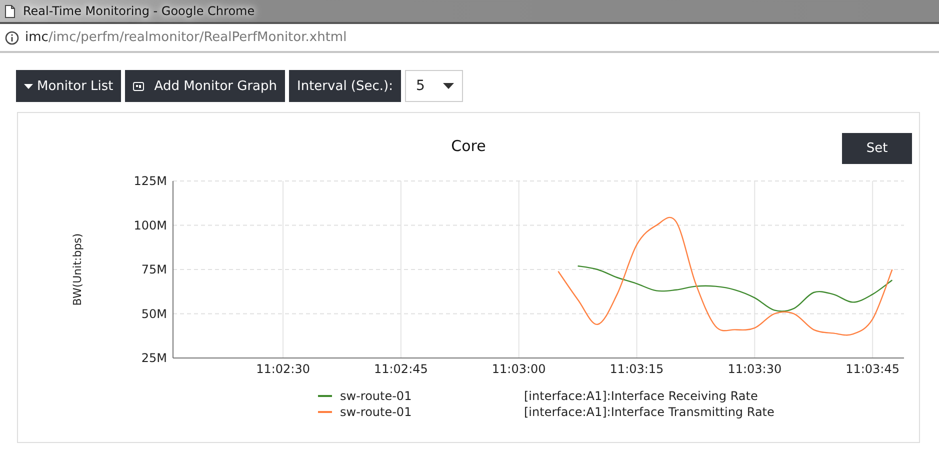  What do you see at coordinates (139, 11) in the screenshot?
I see `window-title: Real-Time Monitoring - Google Chrome` at bounding box center [139, 11].